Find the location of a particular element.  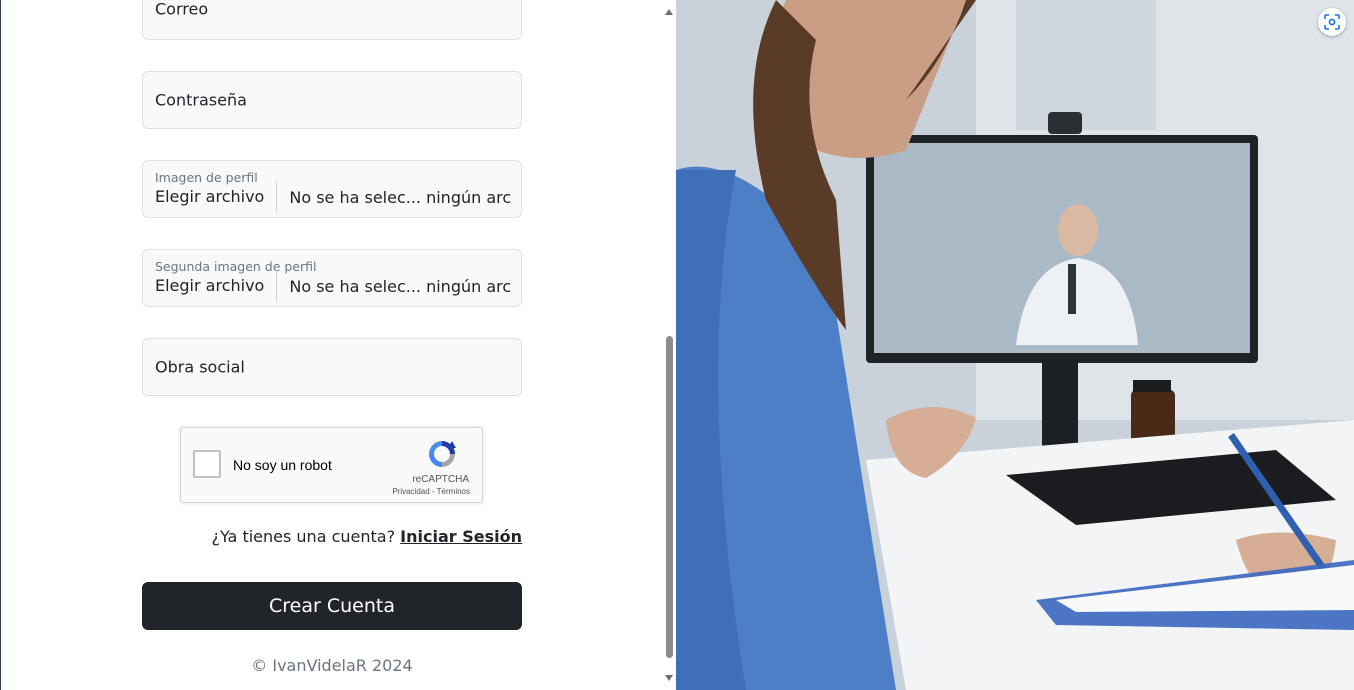

password-field-label: Contraseña is located at coordinates (201, 100).